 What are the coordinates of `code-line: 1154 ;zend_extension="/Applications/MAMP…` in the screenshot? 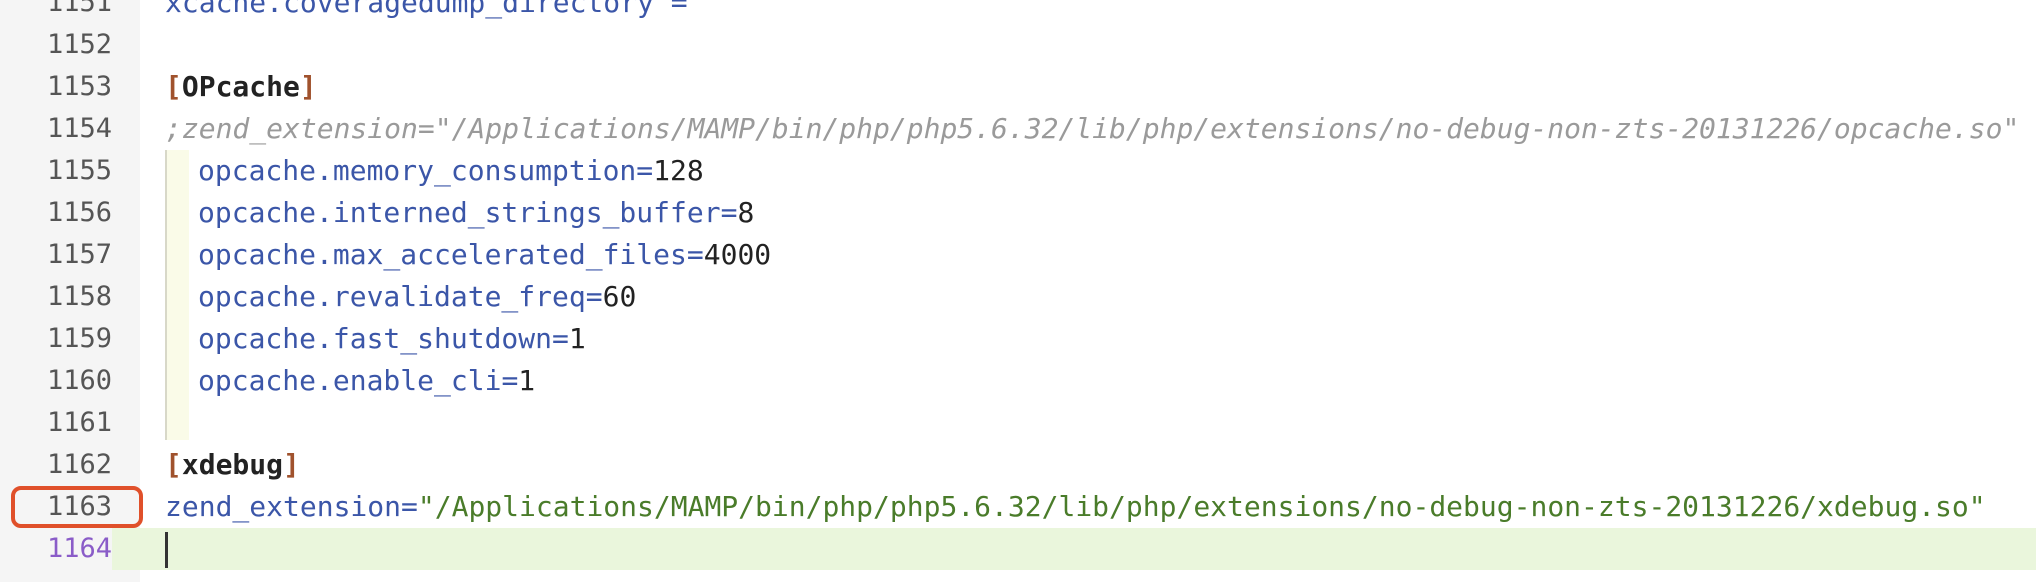 It's located at (1018, 129).